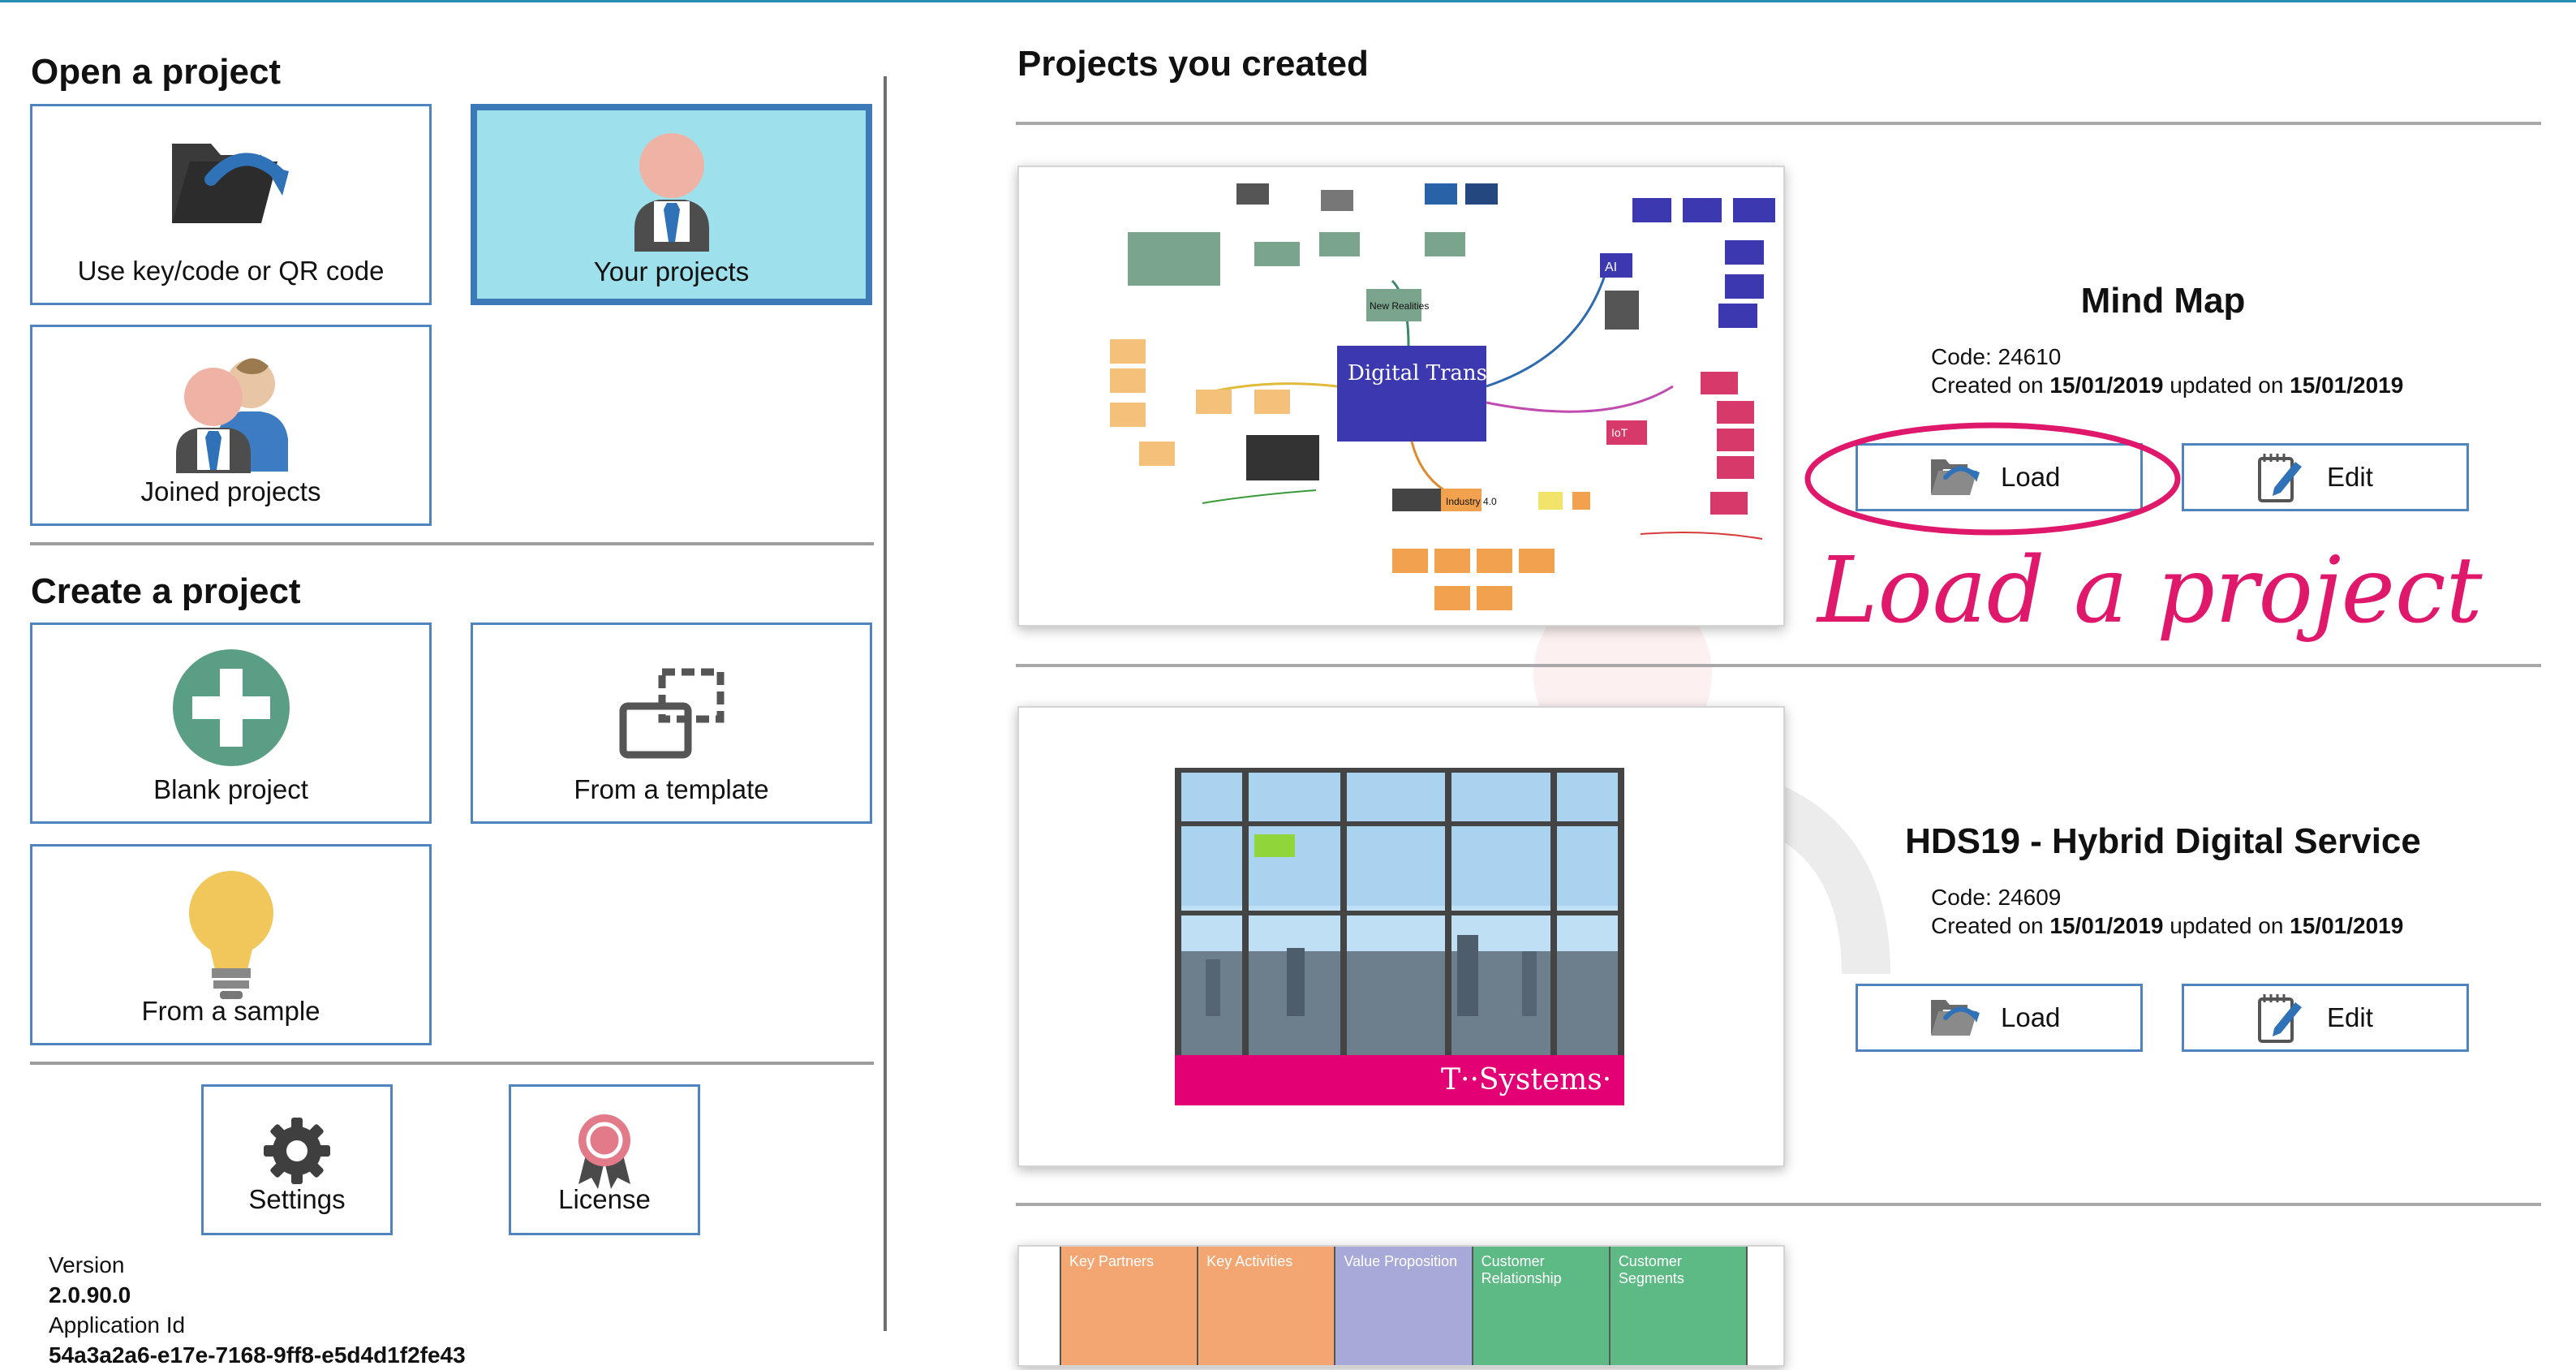 The width and height of the screenshot is (2576, 1370). Describe the element at coordinates (1470, 373) in the screenshot. I see `mindmap-center-text: Digital Transformation` at that location.